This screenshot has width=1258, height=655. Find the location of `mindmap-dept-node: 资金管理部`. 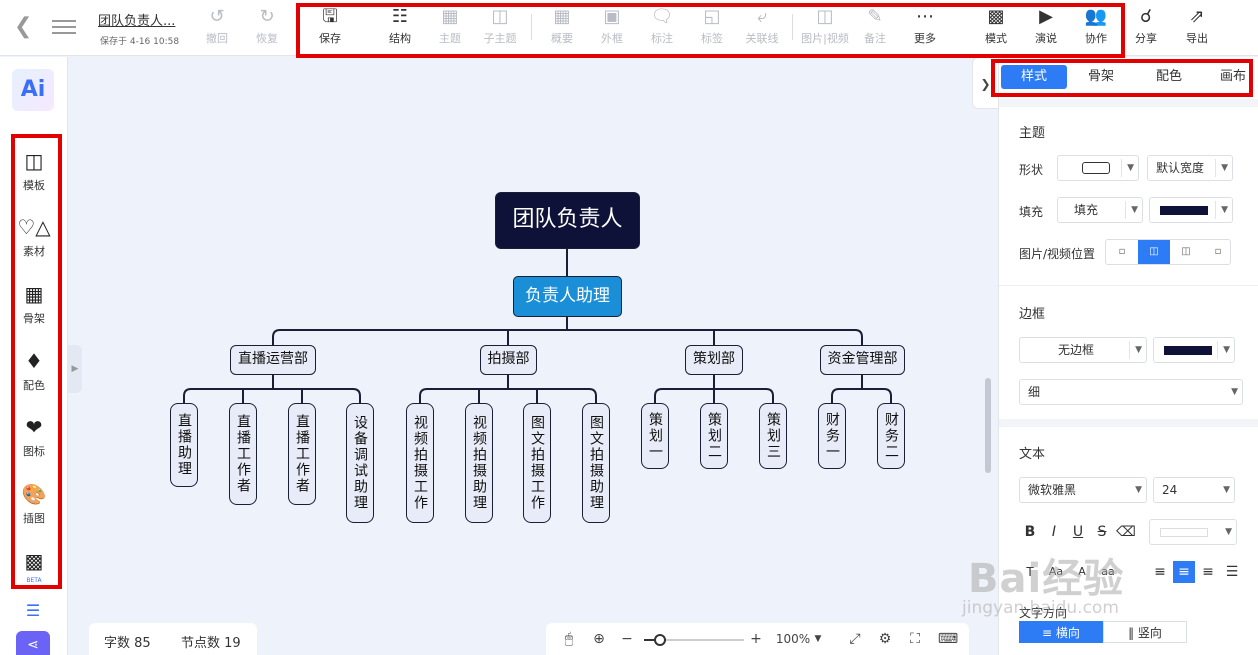

mindmap-dept-node: 资金管理部 is located at coordinates (862, 360).